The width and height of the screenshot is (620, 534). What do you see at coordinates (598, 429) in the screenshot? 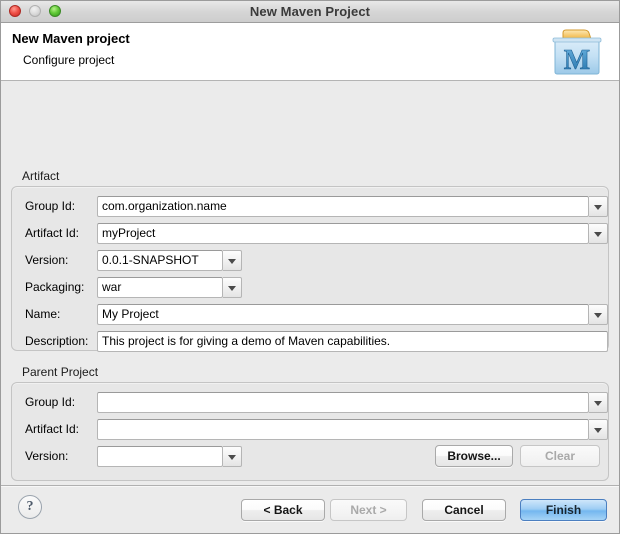
I see `parent-artifact-id-dropdown-icon` at bounding box center [598, 429].